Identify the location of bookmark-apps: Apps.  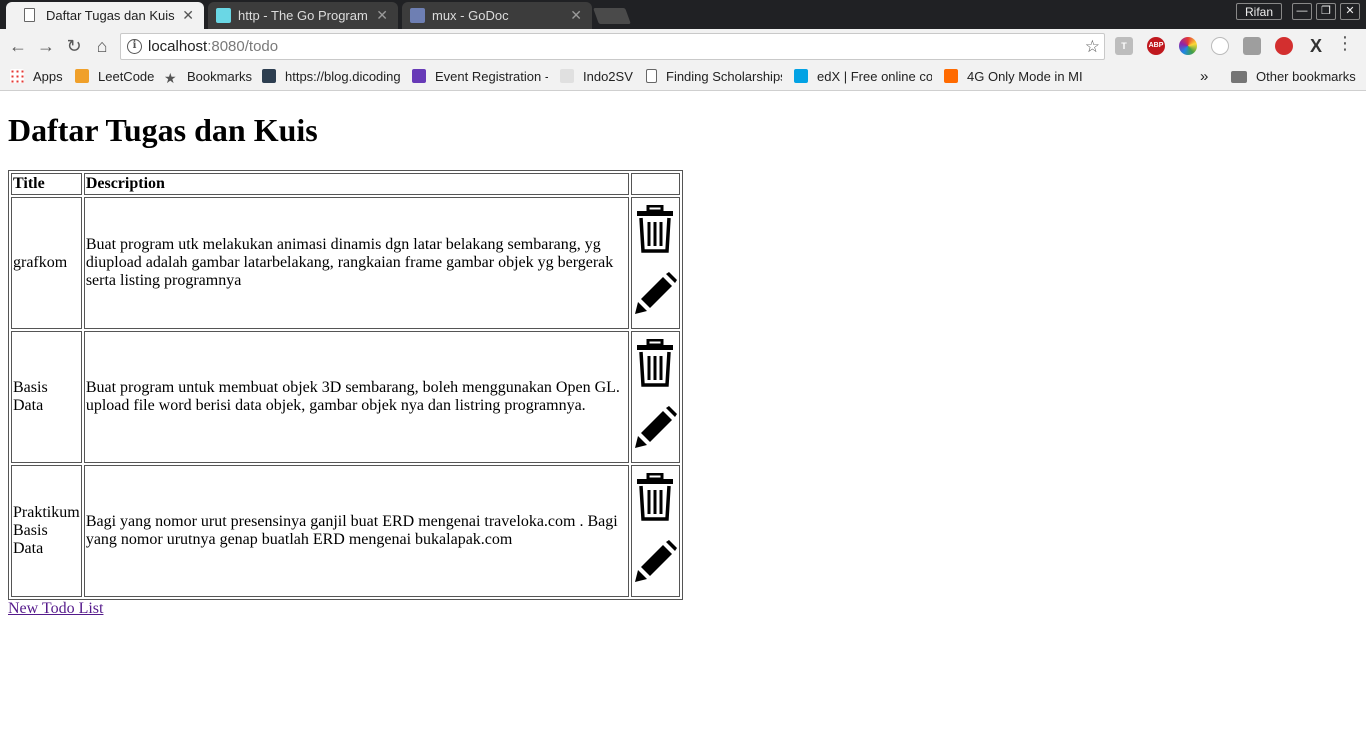
(36, 77).